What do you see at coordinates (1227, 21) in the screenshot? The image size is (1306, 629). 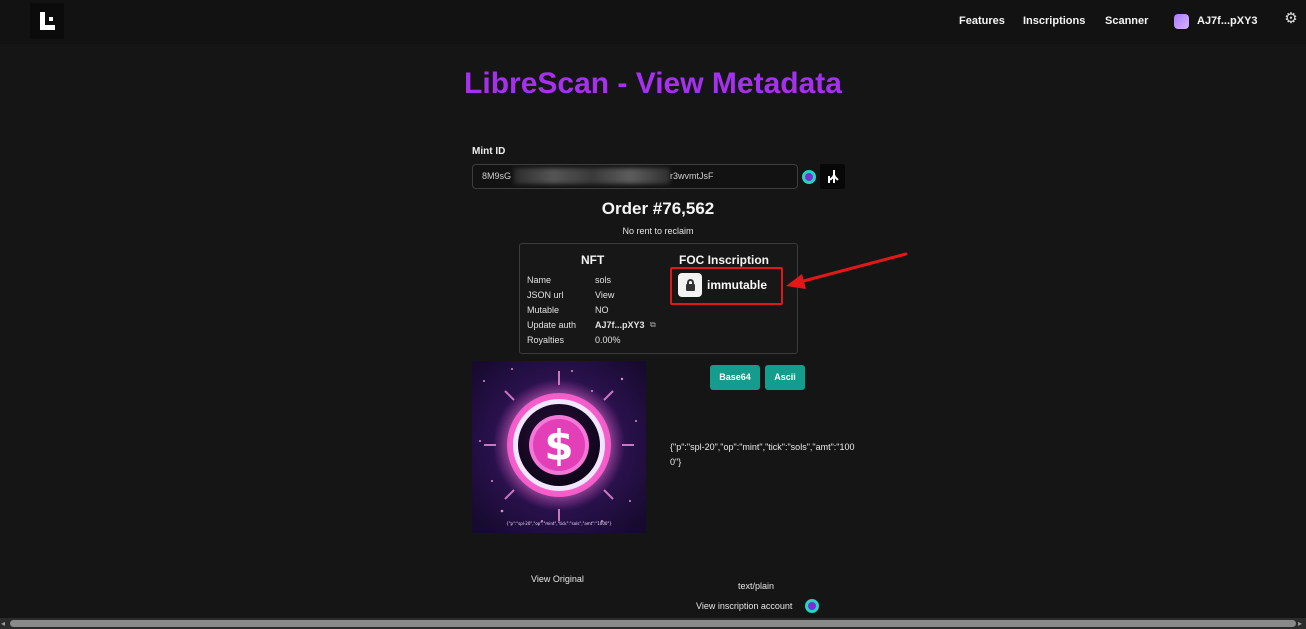 I see `wallet-address: AJ7f...pXY3` at bounding box center [1227, 21].